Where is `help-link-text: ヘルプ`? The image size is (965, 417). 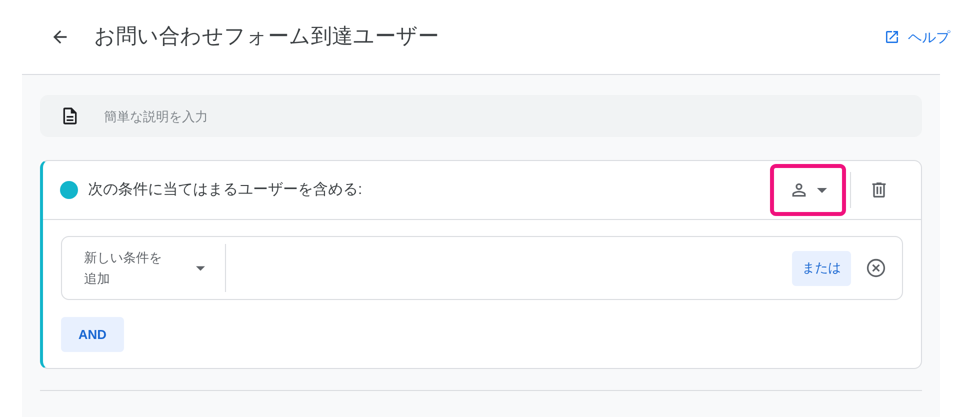 help-link-text: ヘルプ is located at coordinates (929, 37).